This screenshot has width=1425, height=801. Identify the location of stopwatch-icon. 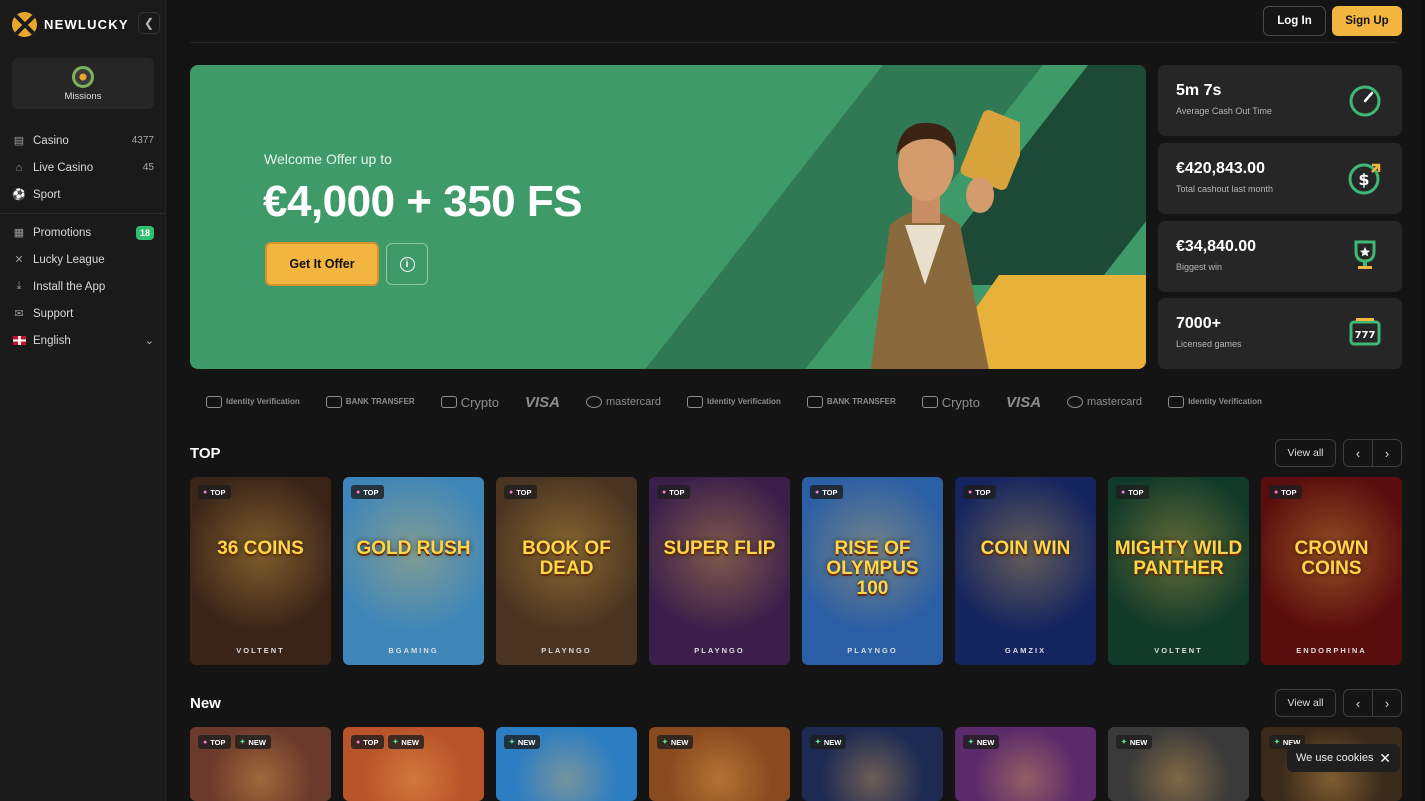
(1365, 101).